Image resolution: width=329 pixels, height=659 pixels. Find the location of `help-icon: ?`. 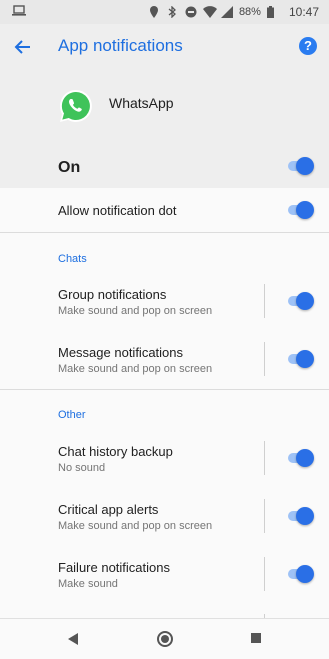

help-icon: ? is located at coordinates (308, 46).